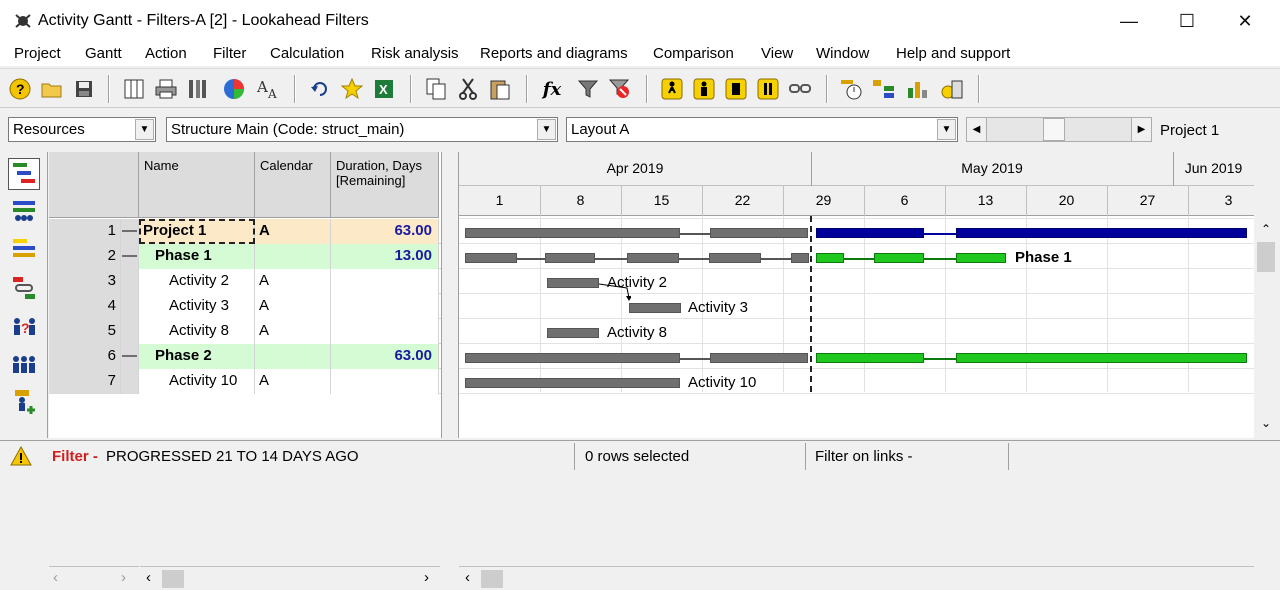 This screenshot has height=590, width=1280. I want to click on copy-icon, so click(436, 89).